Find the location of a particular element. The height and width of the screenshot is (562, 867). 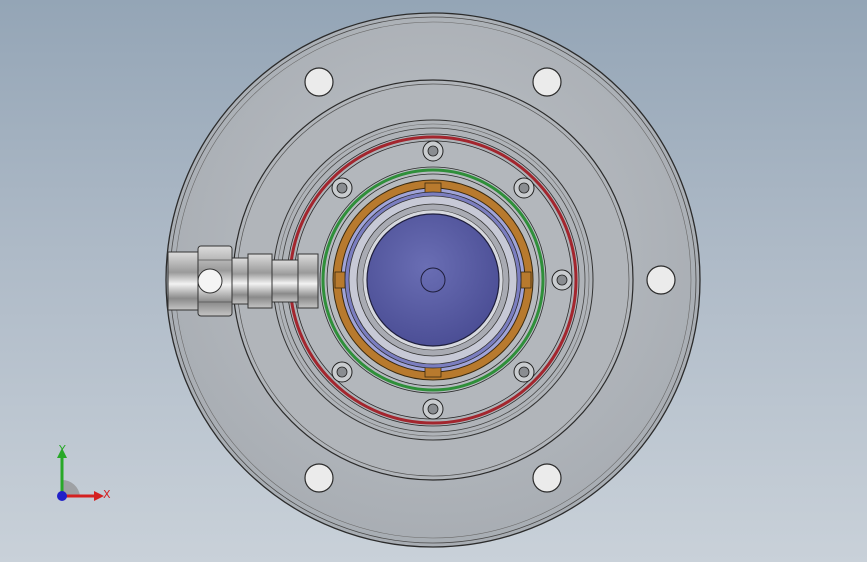

y-axis-label: Y is located at coordinates (62, 449).